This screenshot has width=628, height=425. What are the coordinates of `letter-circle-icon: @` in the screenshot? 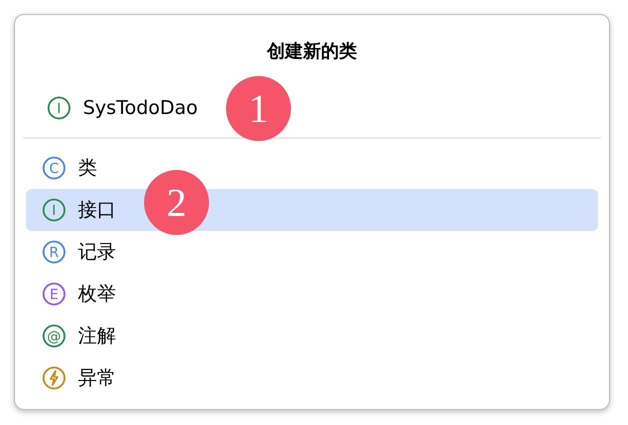 It's located at (54, 336).